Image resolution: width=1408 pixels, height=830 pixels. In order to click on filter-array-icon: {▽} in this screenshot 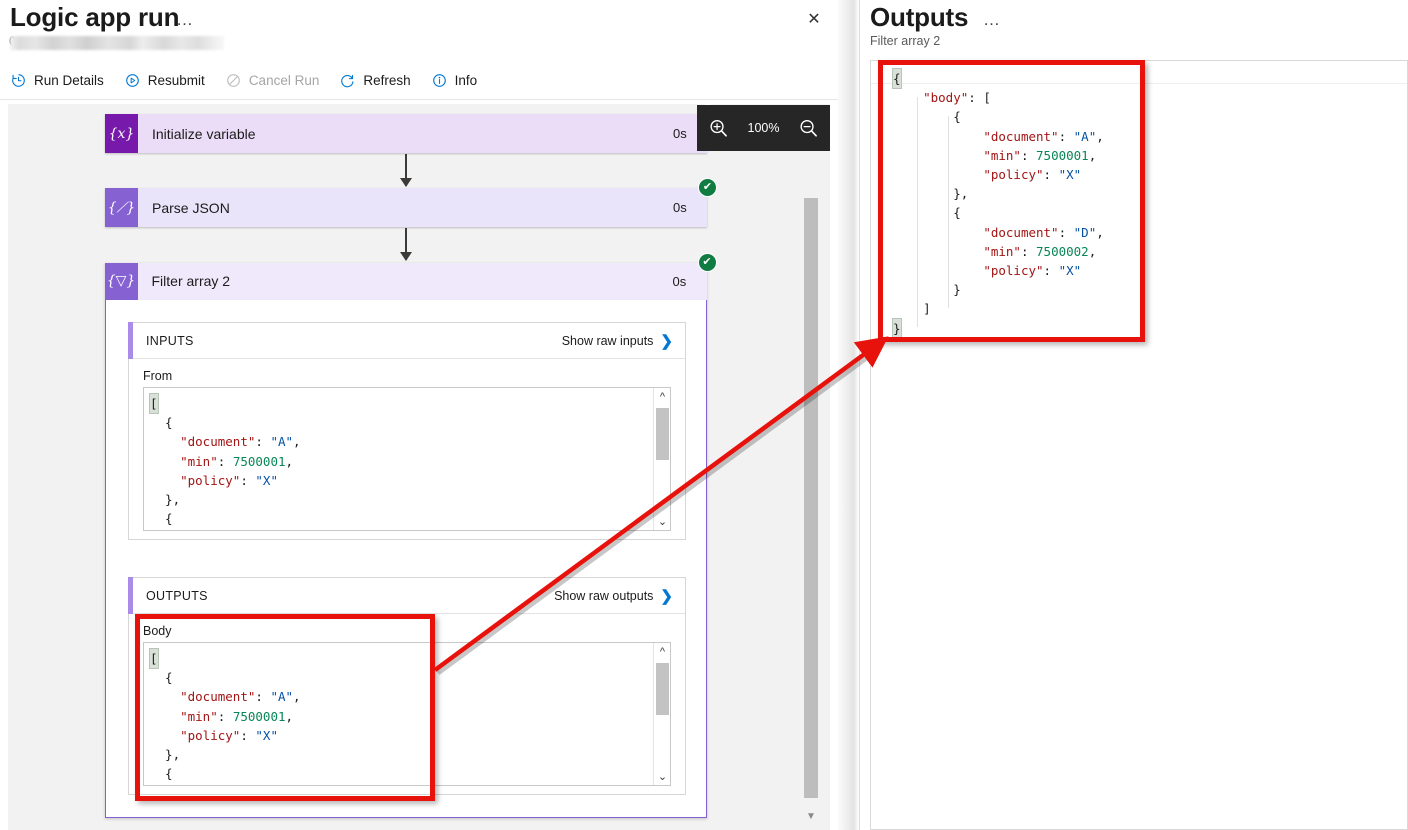, I will do `click(121, 281)`.